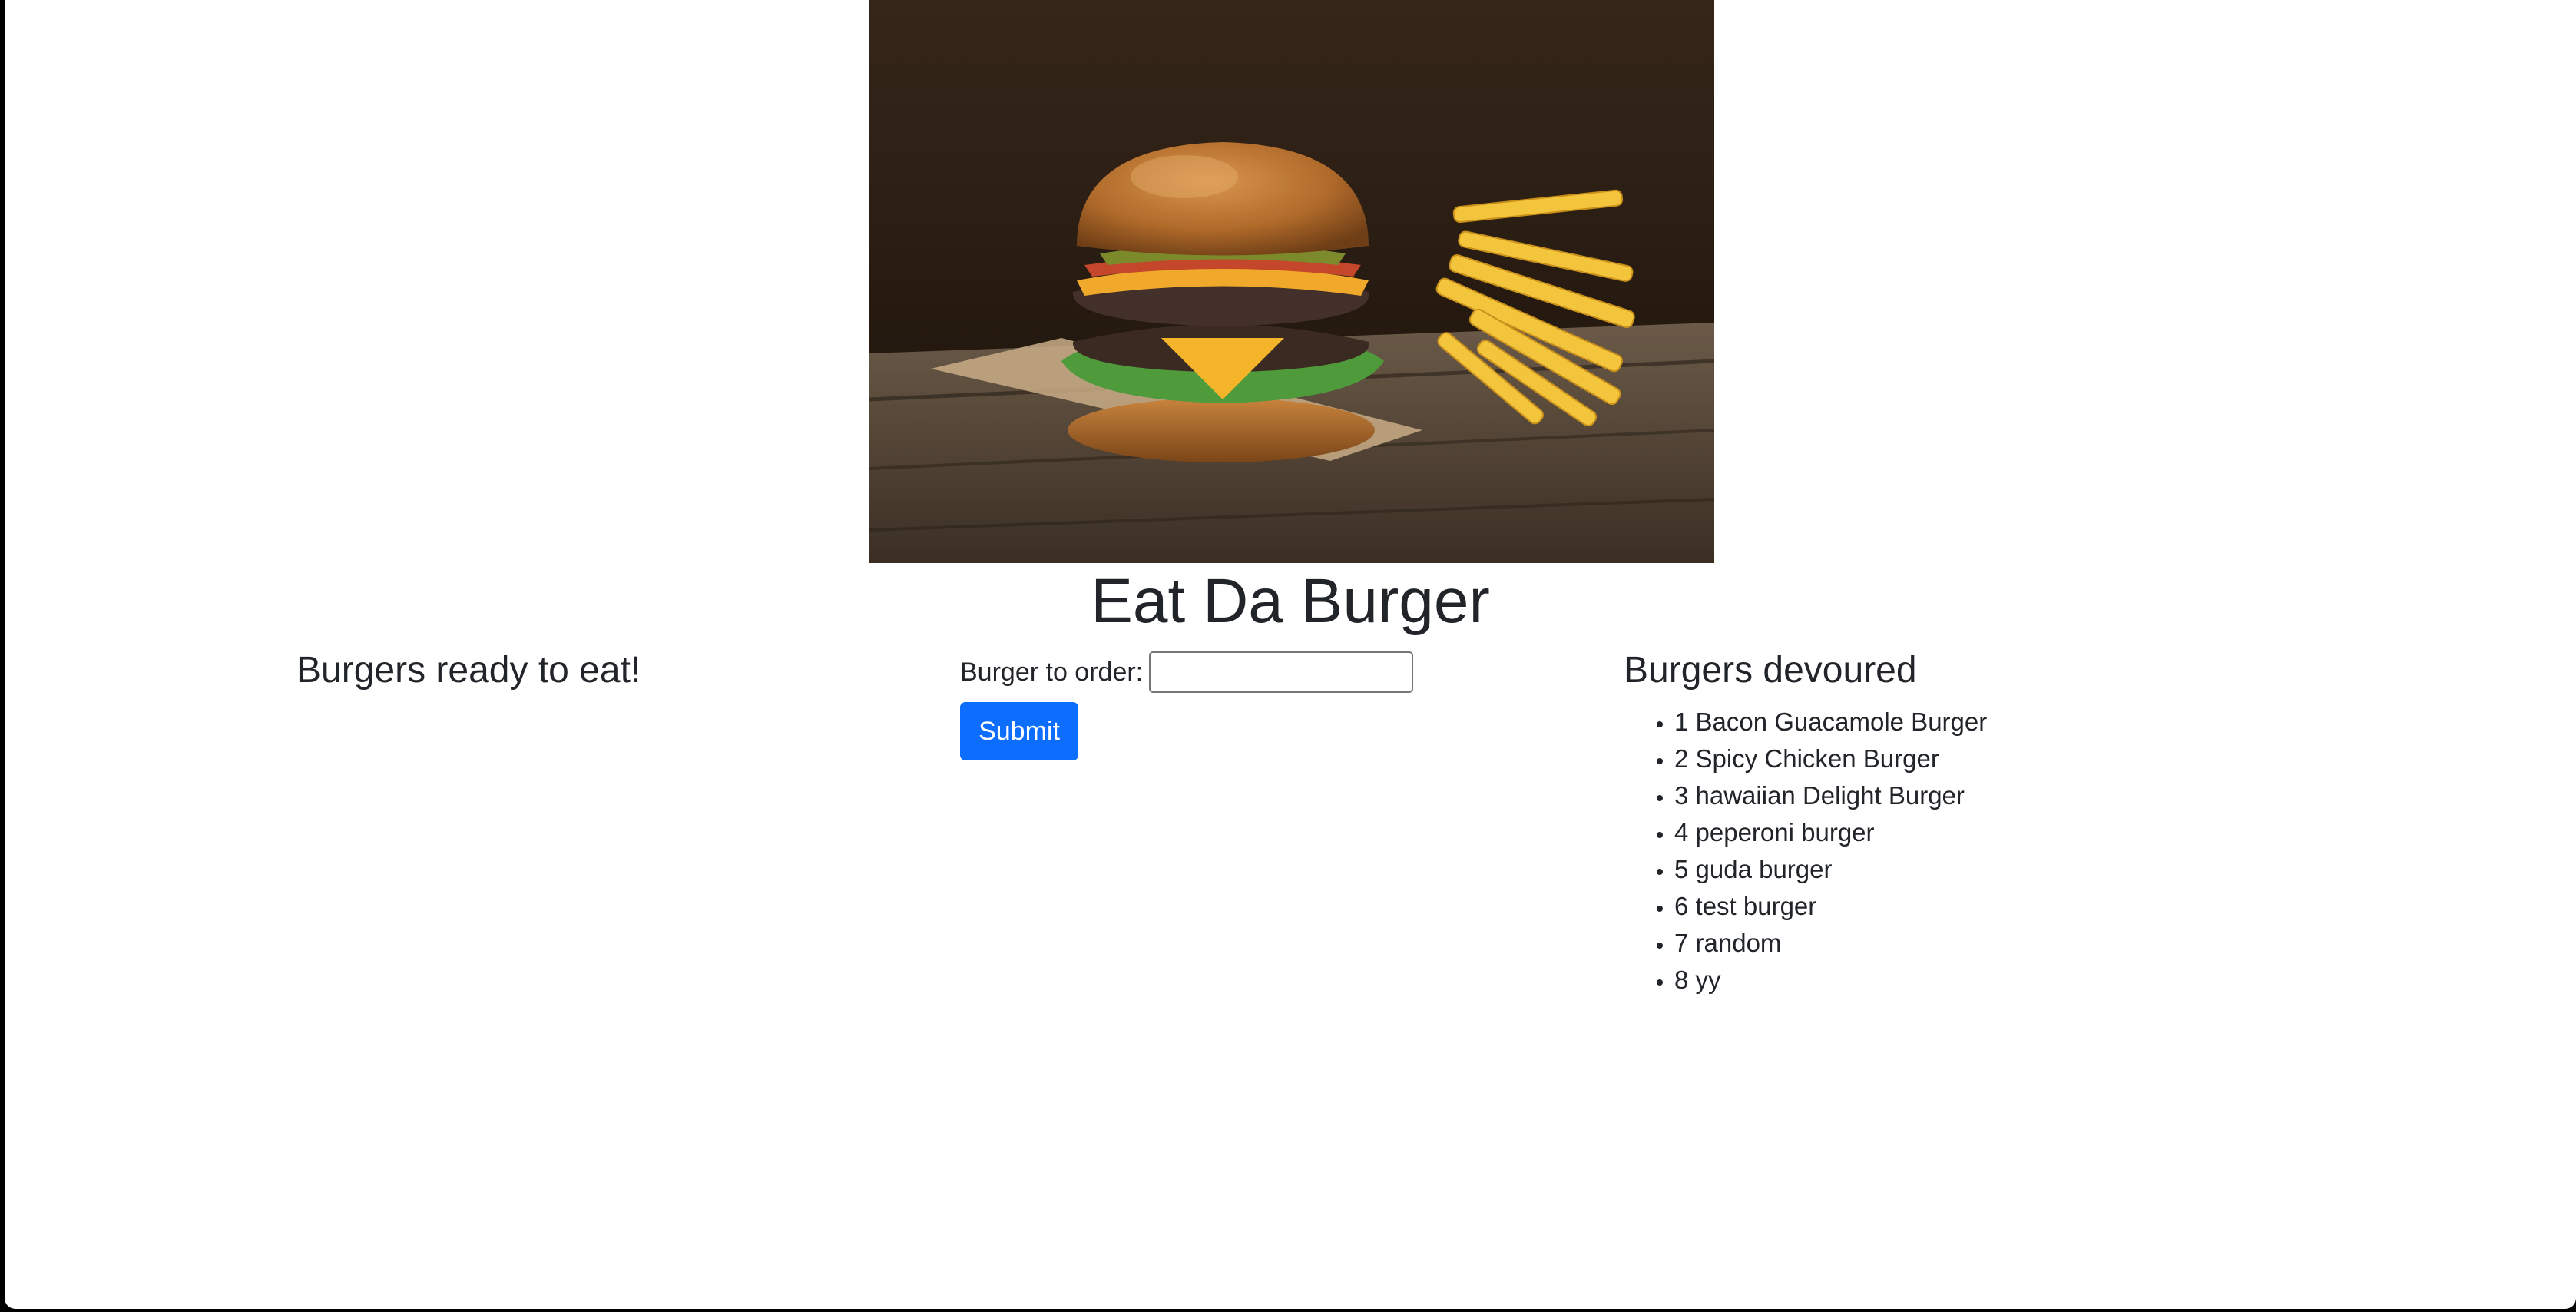 This screenshot has width=2576, height=1312. Describe the element at coordinates (1771, 670) in the screenshot. I see `devoured-heading: Burgers devoured` at that location.